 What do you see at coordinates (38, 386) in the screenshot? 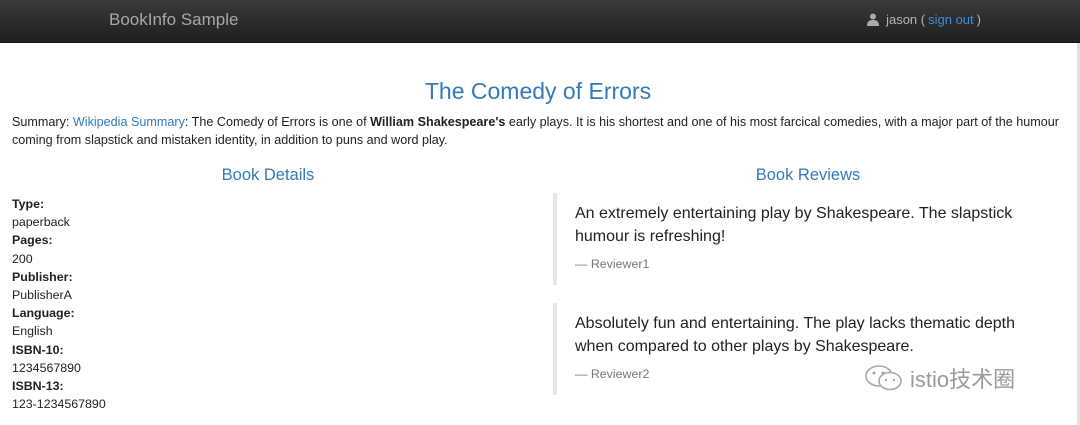
I see `detail-label-isbn13: ISBN-13:` at bounding box center [38, 386].